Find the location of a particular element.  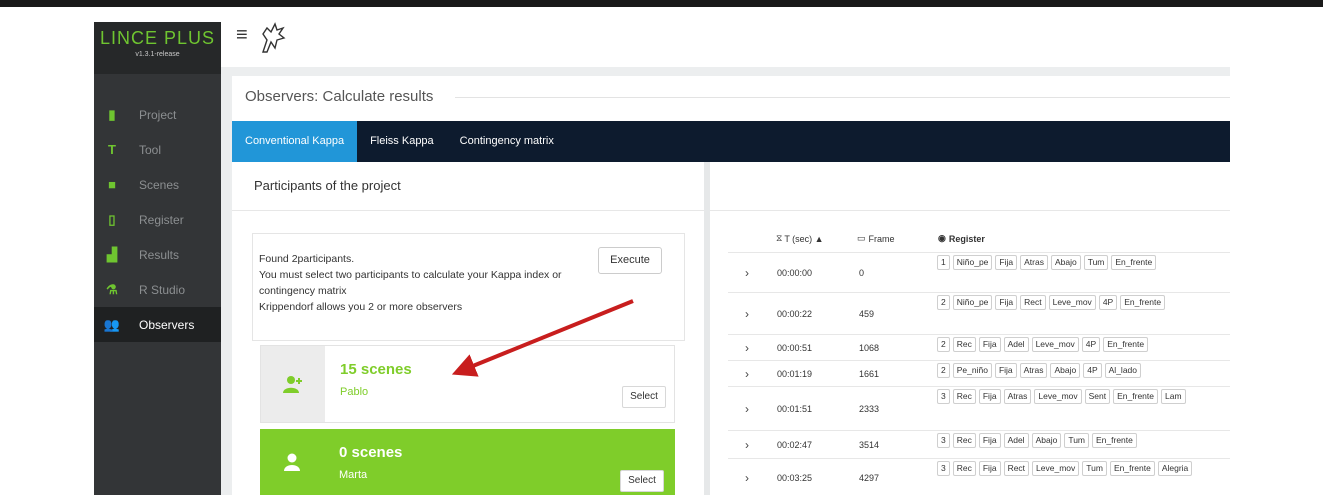

time-cell: 00:01:19 is located at coordinates (795, 374).